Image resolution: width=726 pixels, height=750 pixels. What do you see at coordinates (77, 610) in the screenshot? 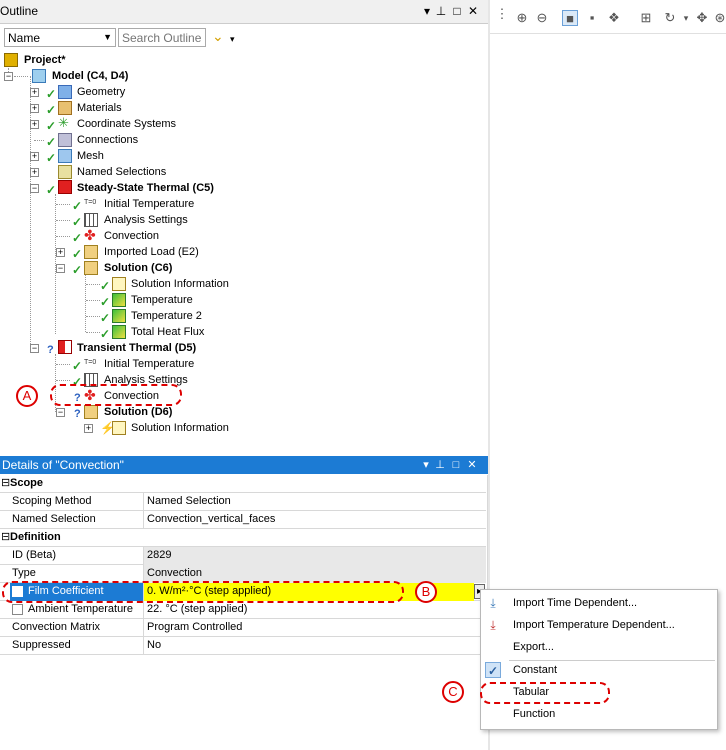
I see `ambient-temperature-label: Ambient Temperature` at bounding box center [77, 610].